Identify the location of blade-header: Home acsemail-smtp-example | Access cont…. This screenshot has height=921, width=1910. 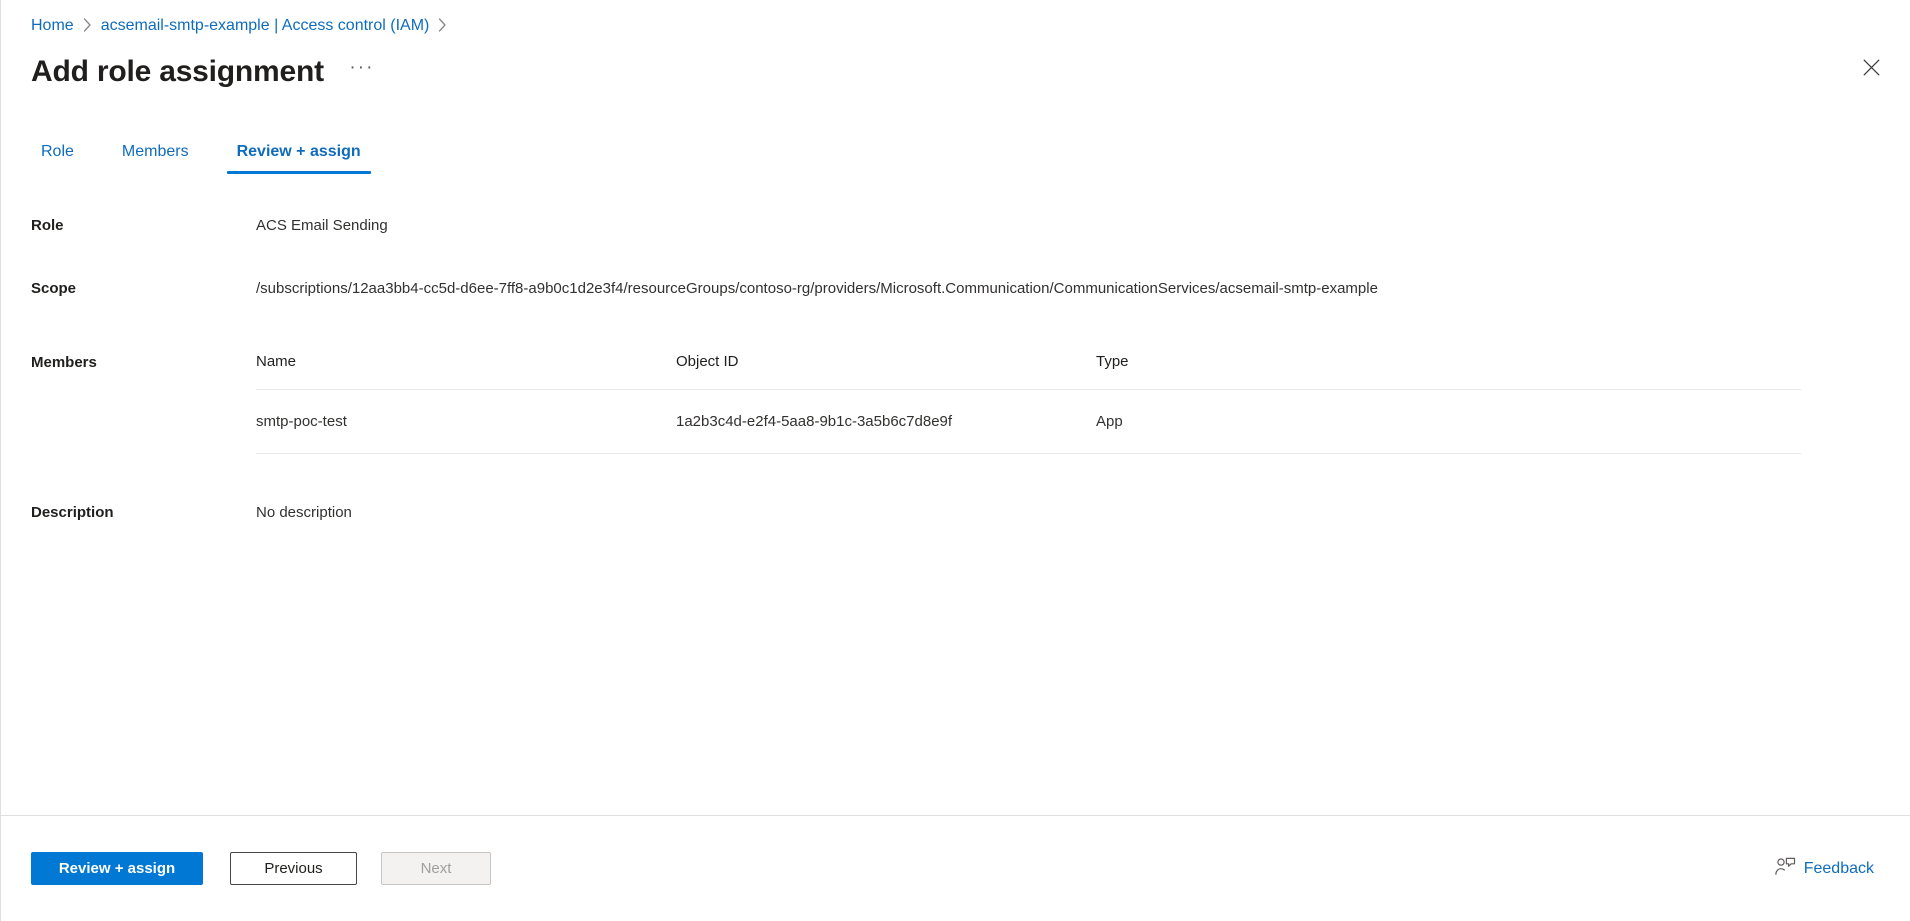
(955, 47).